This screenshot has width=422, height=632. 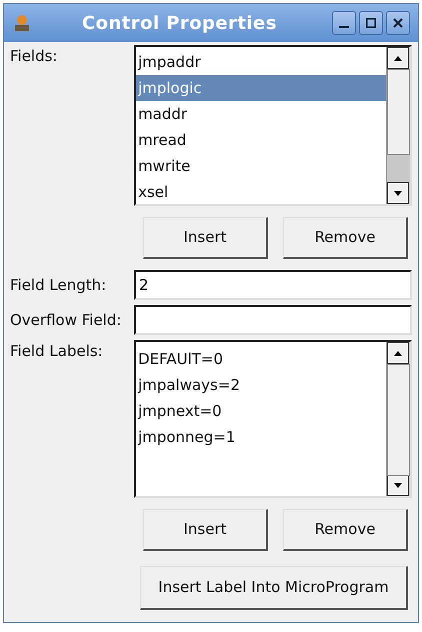 I want to click on close-button, so click(x=398, y=23).